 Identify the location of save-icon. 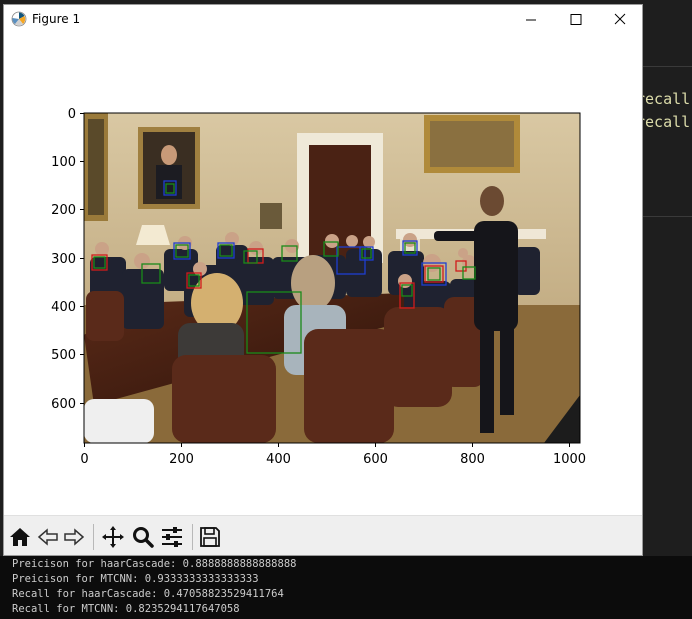
(210, 537).